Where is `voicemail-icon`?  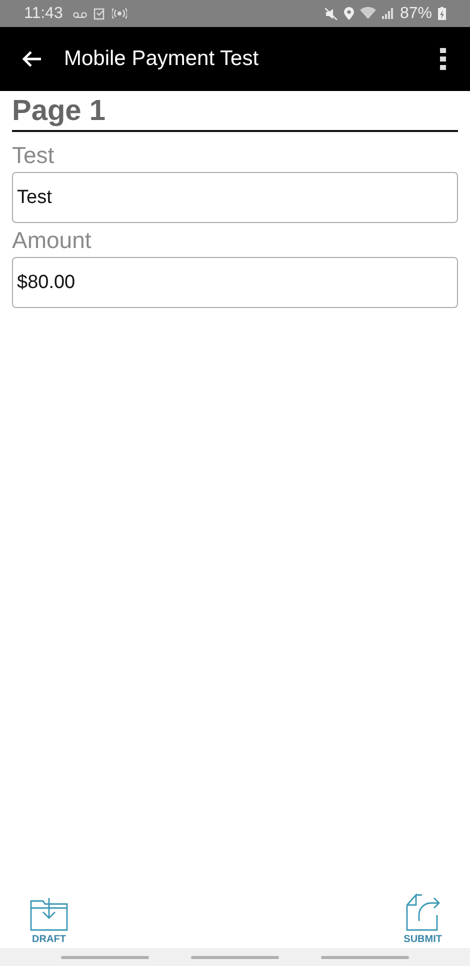 voicemail-icon is located at coordinates (79, 14).